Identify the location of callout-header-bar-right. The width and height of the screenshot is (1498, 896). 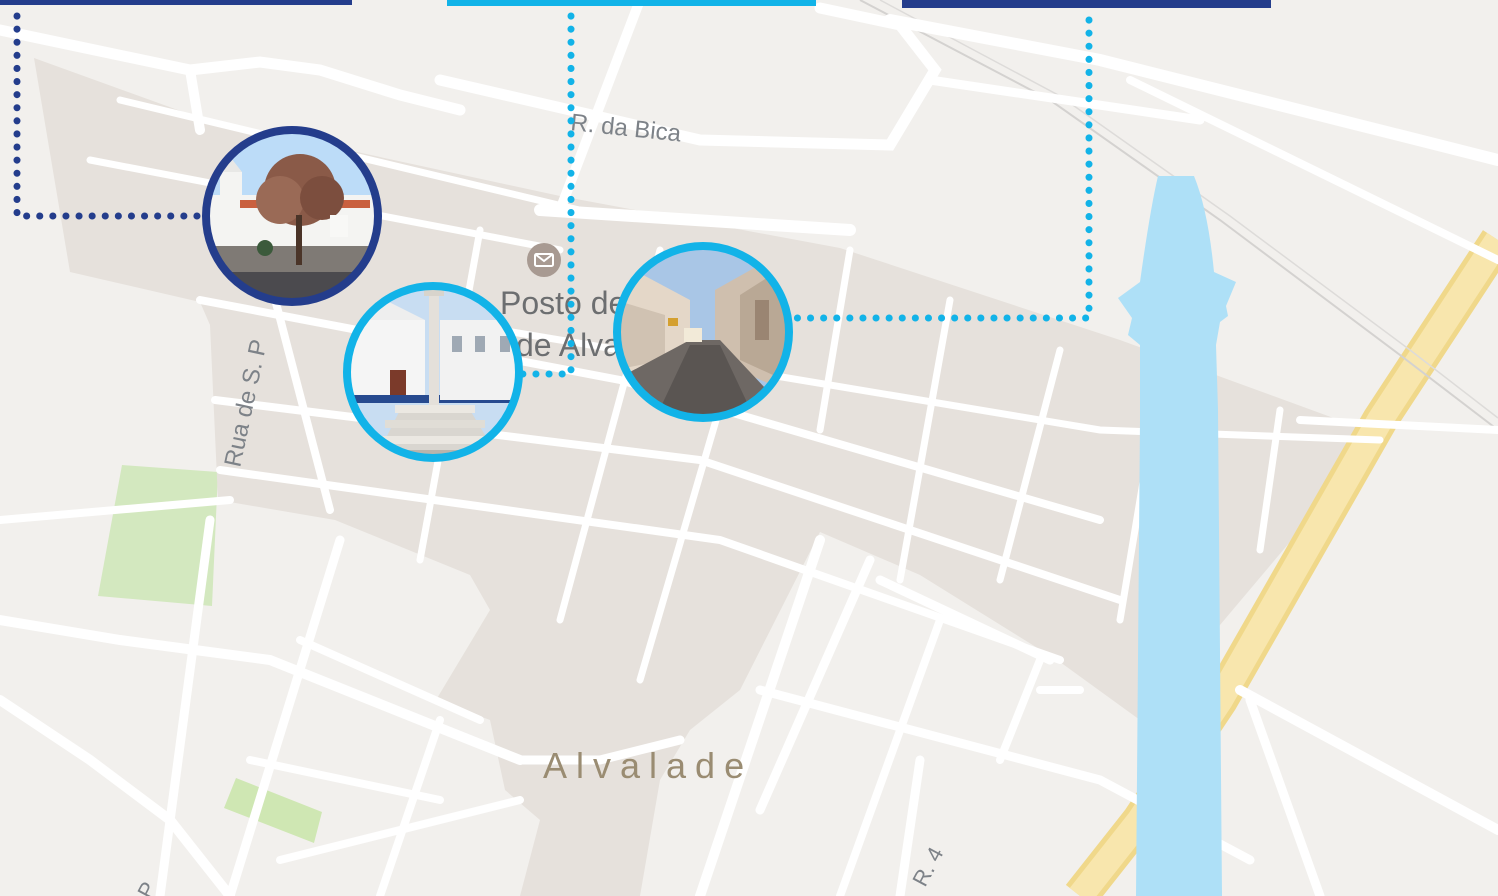
(1086, 4).